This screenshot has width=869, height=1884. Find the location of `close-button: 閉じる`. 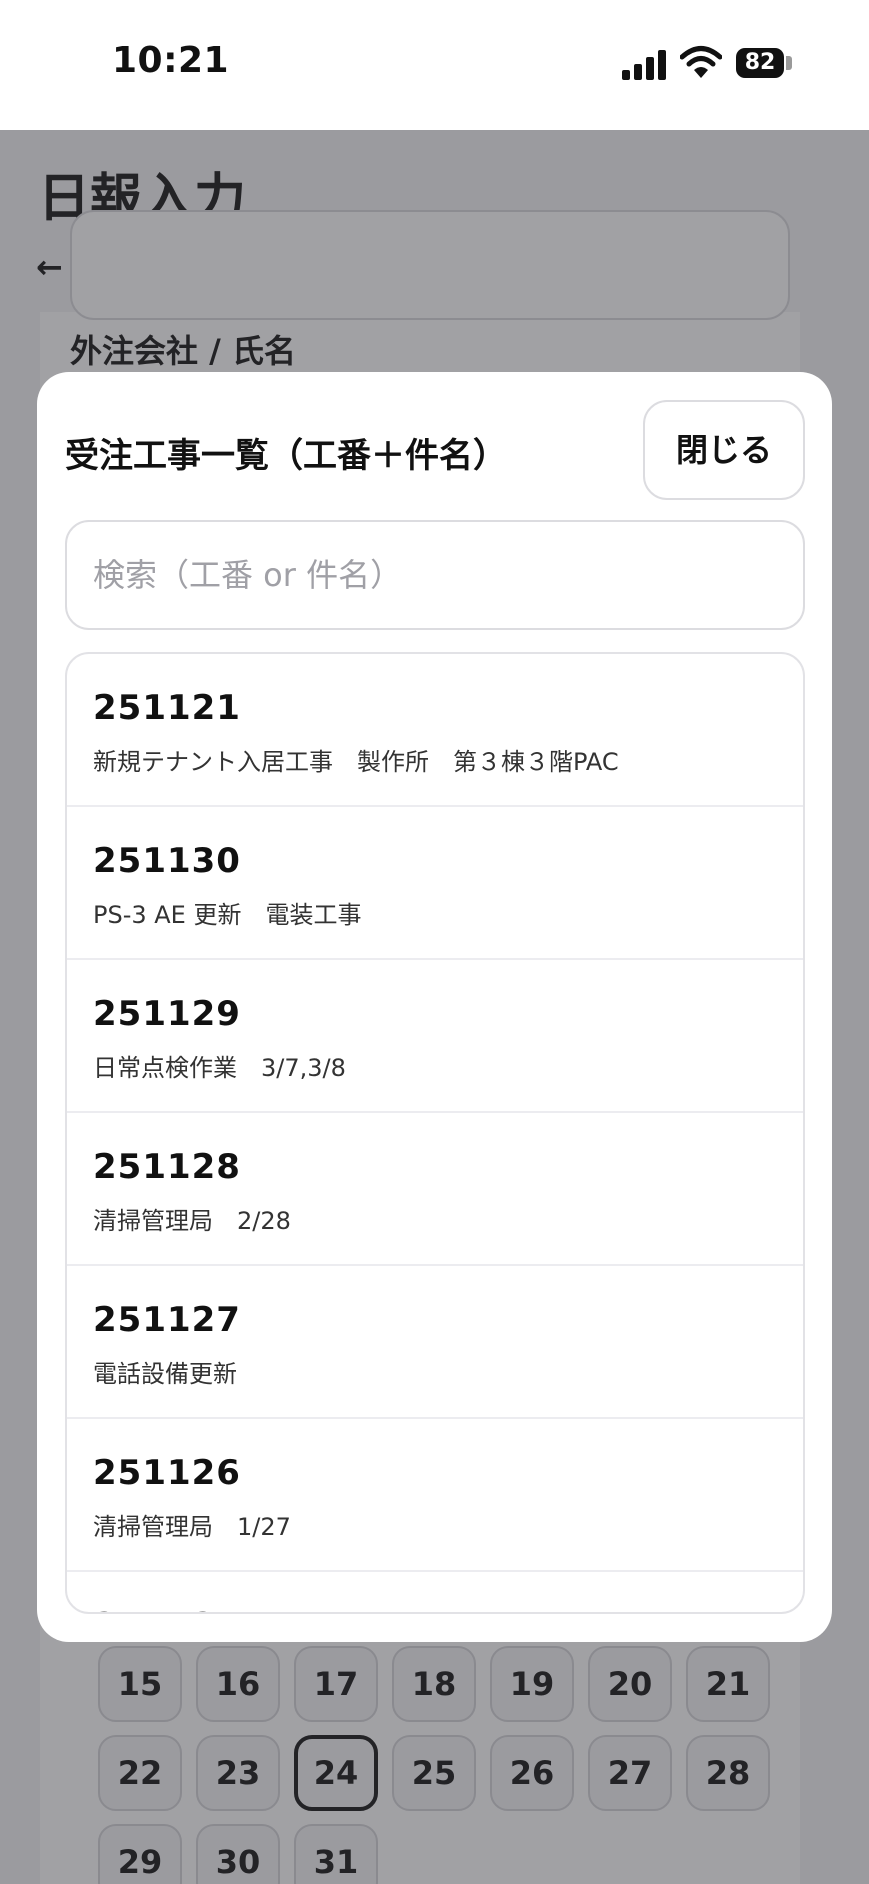

close-button: 閉じる is located at coordinates (724, 450).